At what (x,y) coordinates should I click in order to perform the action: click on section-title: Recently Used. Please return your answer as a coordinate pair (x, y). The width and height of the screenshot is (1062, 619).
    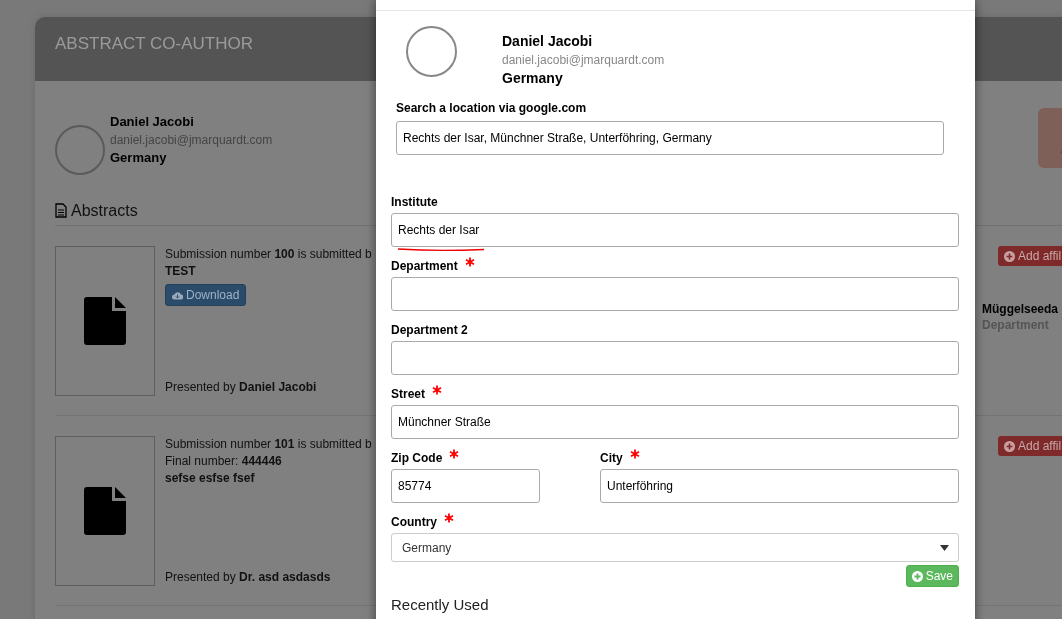
    Looking at the image, I should click on (440, 604).